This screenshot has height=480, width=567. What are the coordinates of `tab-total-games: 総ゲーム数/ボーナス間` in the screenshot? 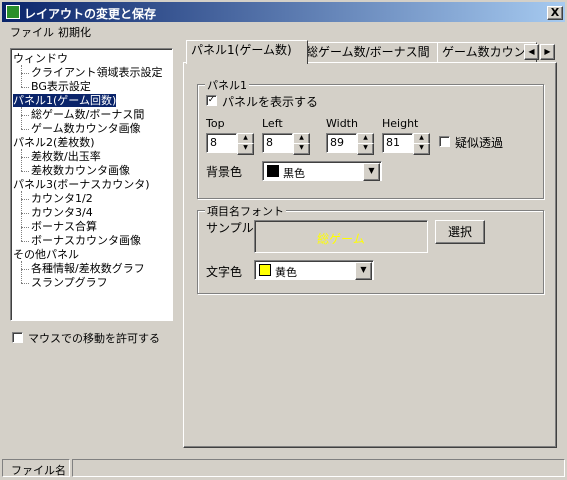 It's located at (372, 52).